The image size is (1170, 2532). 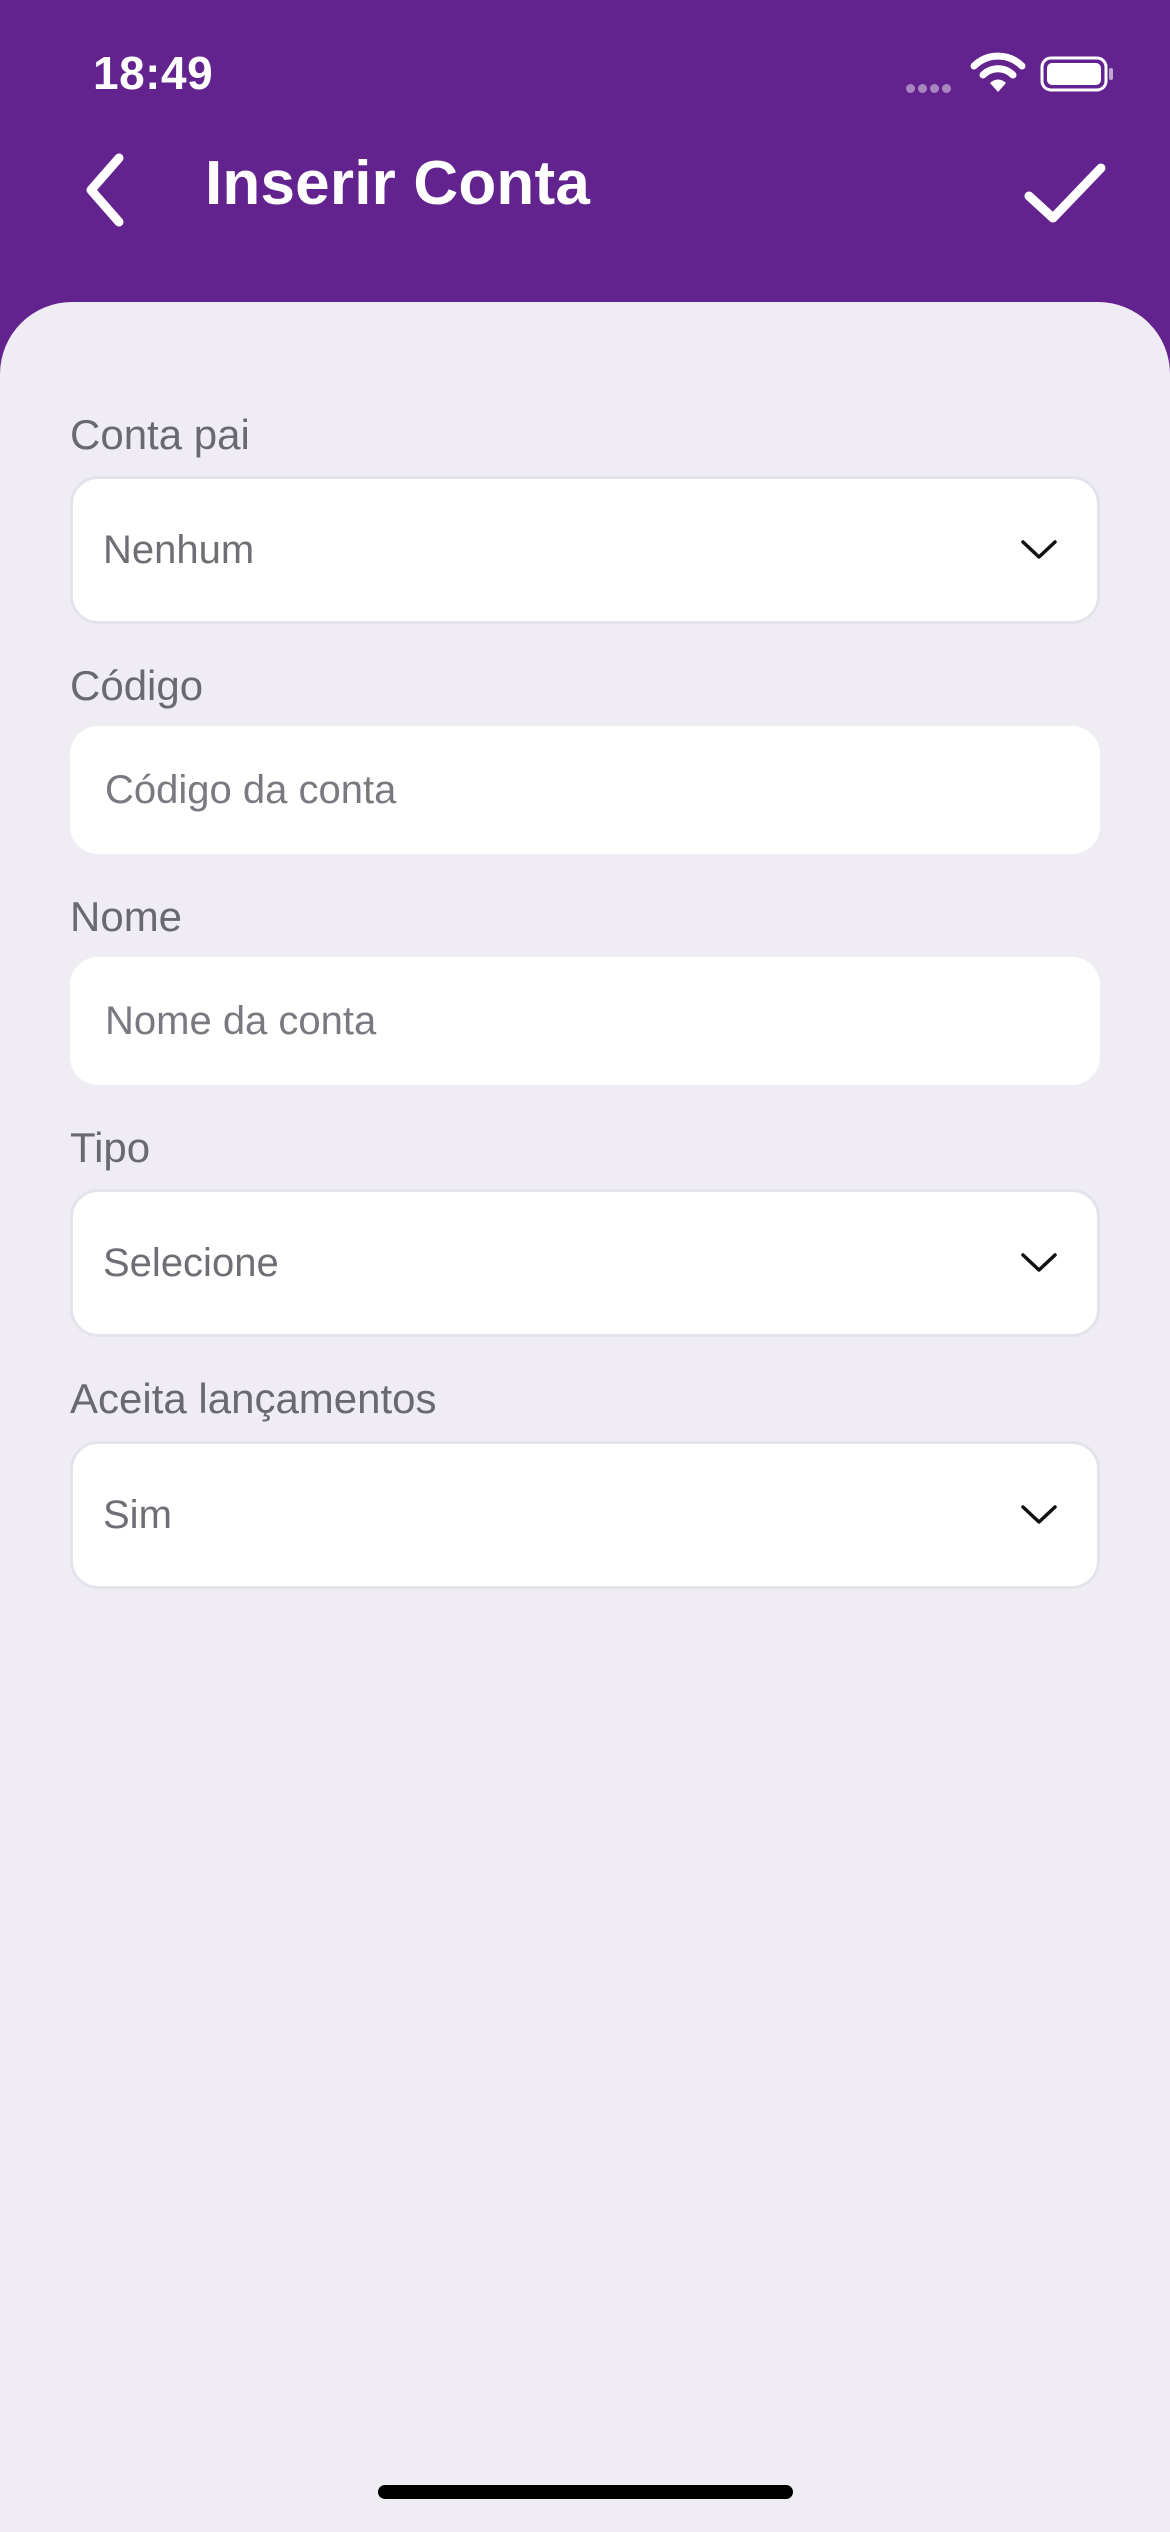 I want to click on name-input, so click(x=585, y=1021).